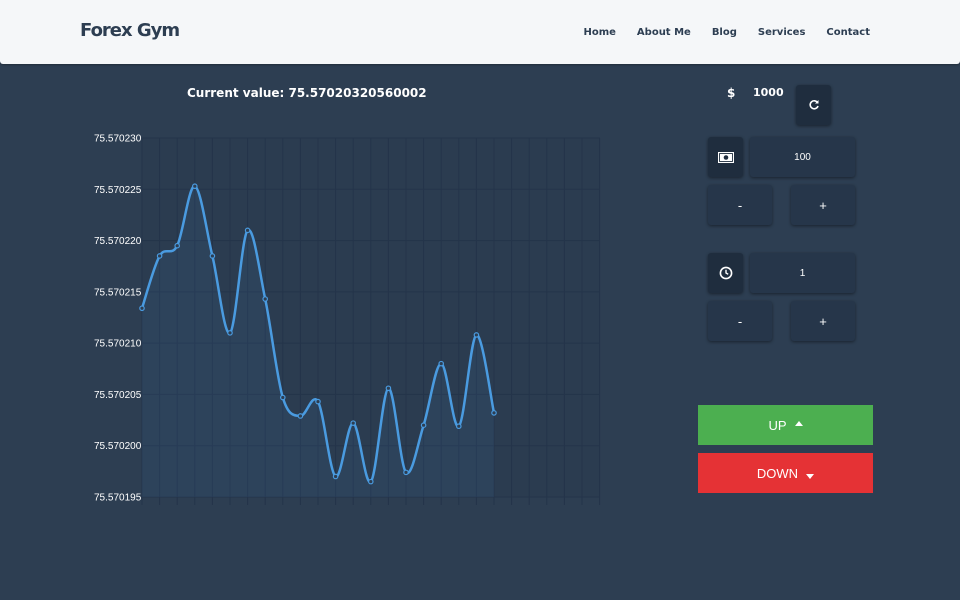 This screenshot has width=960, height=600. Describe the element at coordinates (664, 32) in the screenshot. I see `nav-about-me: About Me` at that location.